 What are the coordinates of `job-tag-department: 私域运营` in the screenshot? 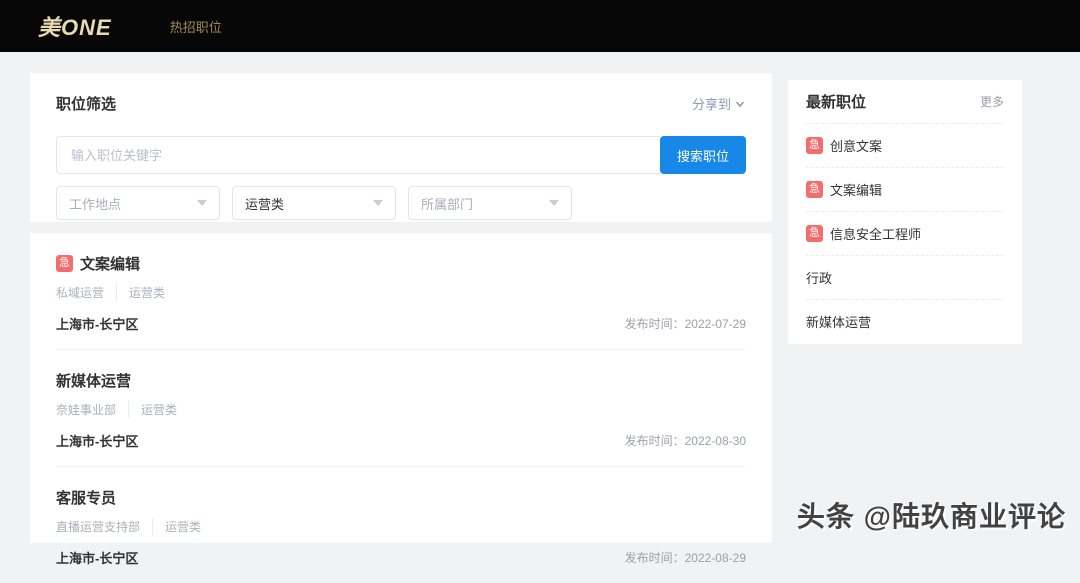 It's located at (80, 293).